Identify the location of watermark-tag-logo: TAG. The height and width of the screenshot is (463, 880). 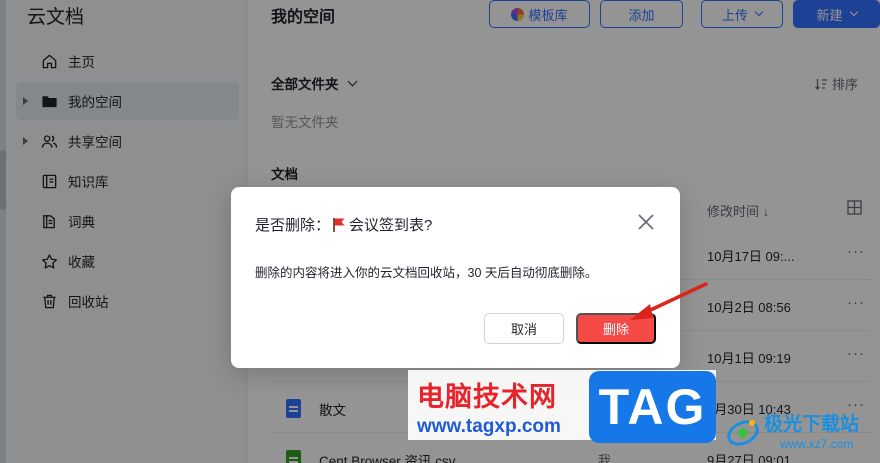
(652, 407).